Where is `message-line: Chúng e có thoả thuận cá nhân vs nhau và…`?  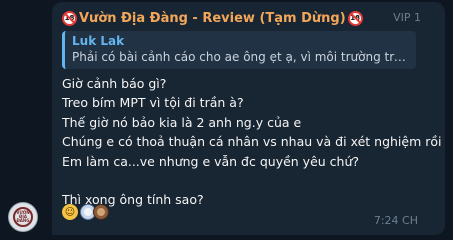
message-line: Chúng e có thoả thuận cá nhân vs nhau và… is located at coordinates (252, 142).